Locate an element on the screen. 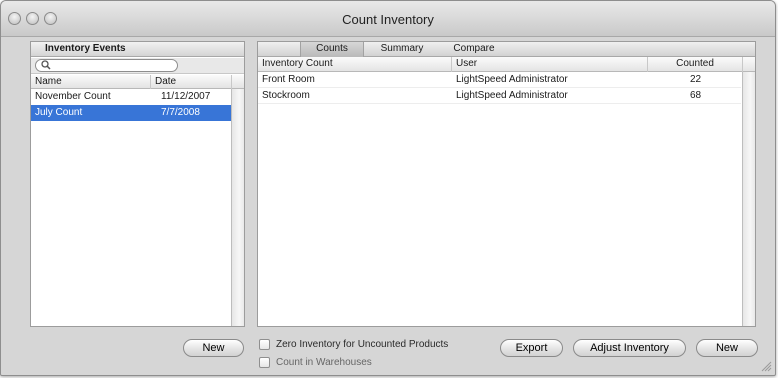 The height and width of the screenshot is (378, 778). event-row-july-count: July Count 7/7/2008 is located at coordinates (131, 113).